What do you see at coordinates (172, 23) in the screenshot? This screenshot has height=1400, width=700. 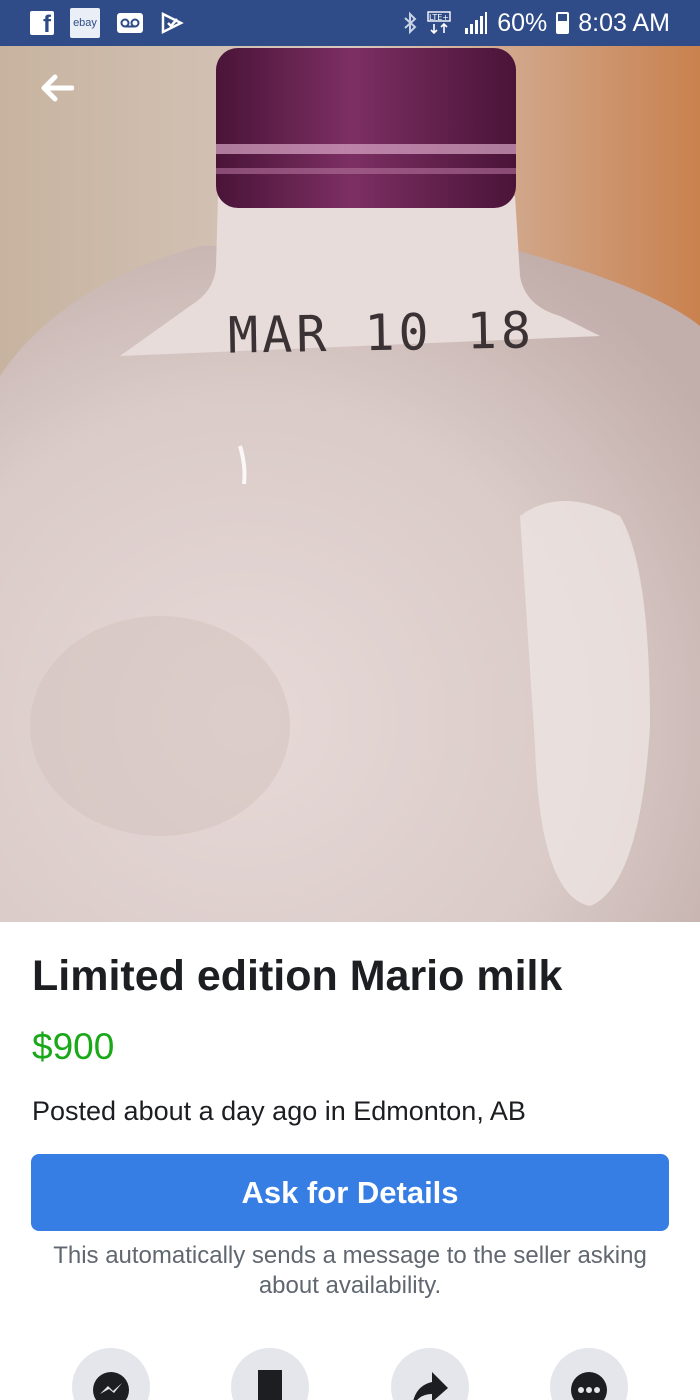 I see `checklist-icon` at bounding box center [172, 23].